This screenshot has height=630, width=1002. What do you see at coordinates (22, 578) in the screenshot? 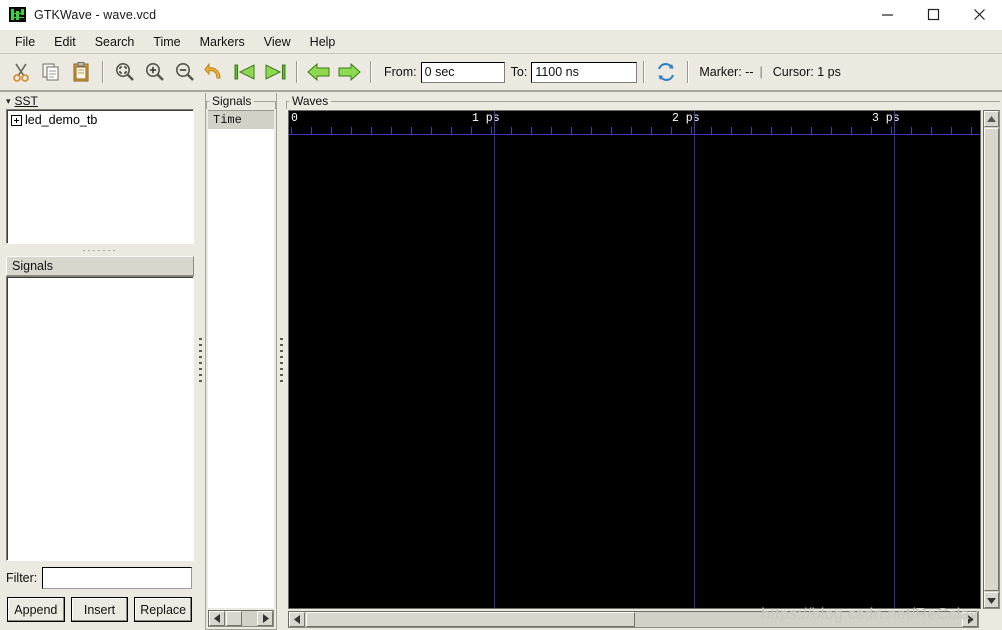
I see `filter-label: Filter:` at bounding box center [22, 578].